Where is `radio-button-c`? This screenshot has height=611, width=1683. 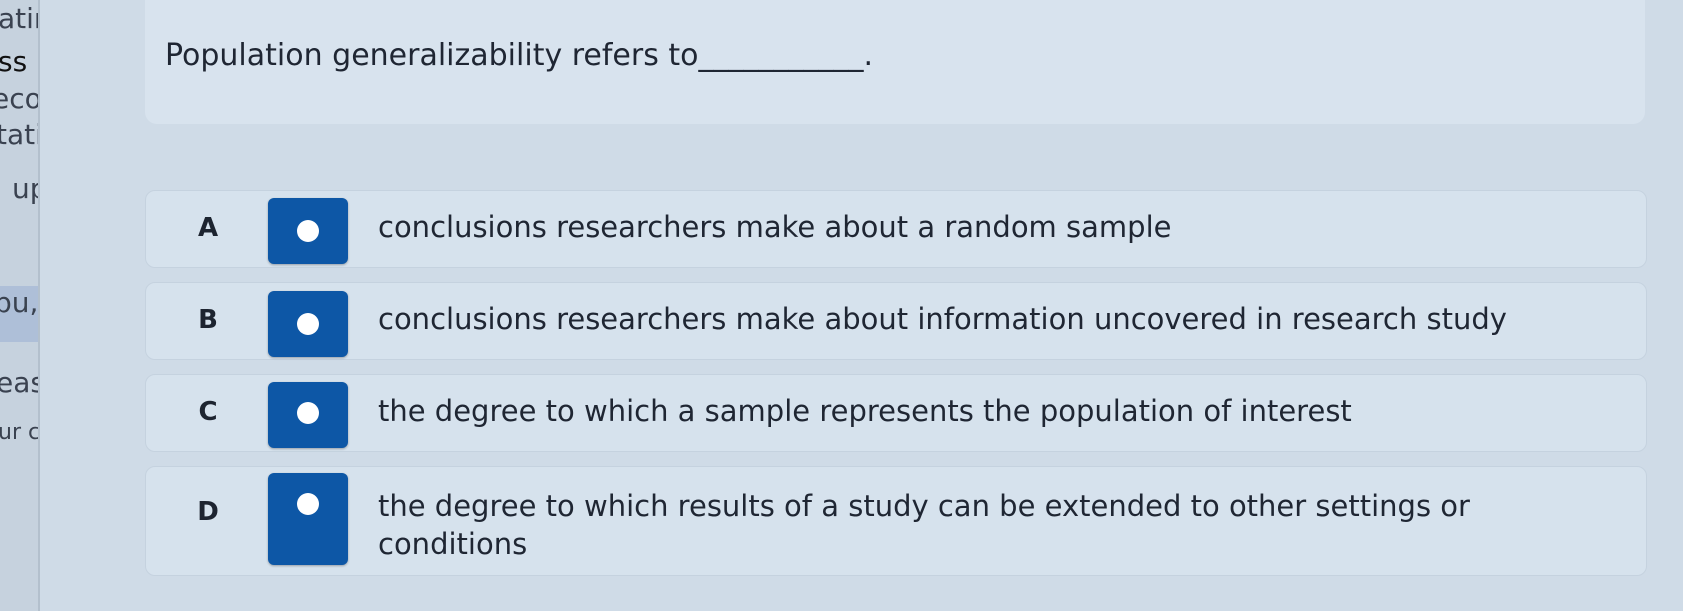 radio-button-c is located at coordinates (308, 415).